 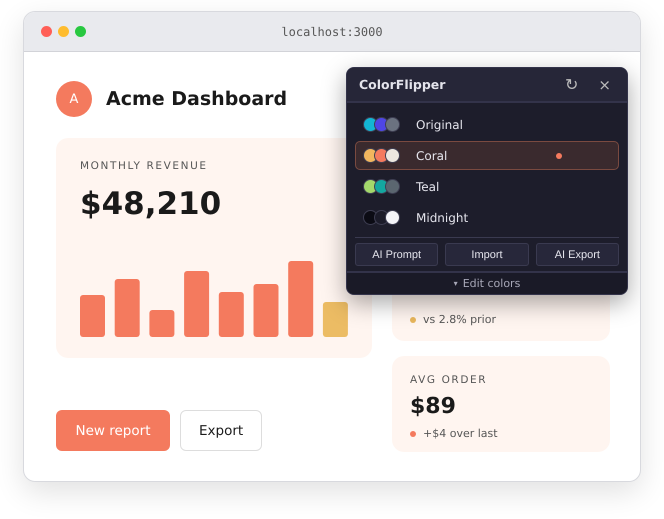 I want to click on avatar: A, so click(x=74, y=99).